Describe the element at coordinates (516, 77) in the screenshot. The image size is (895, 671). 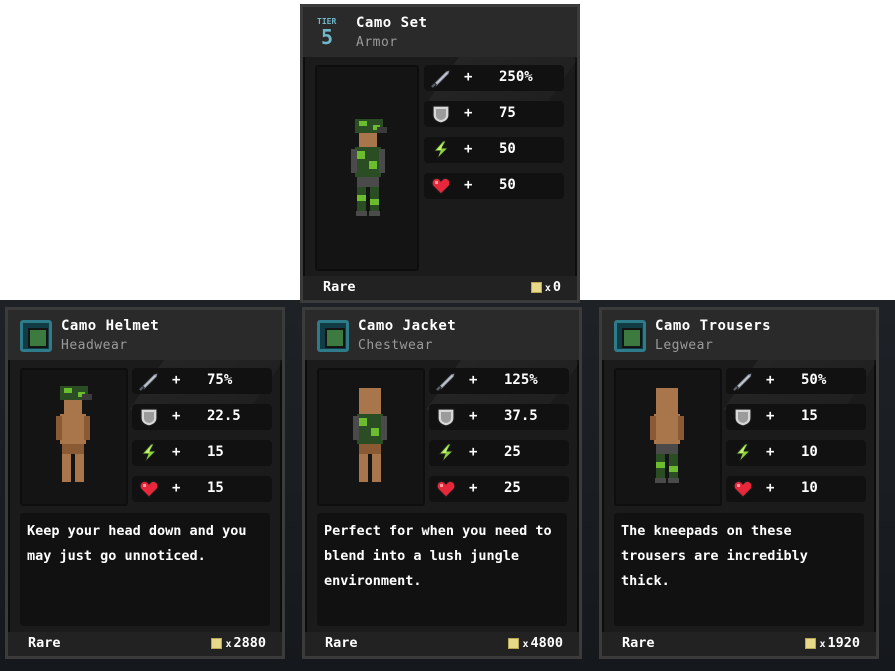
I see `stat-value: 250%` at that location.